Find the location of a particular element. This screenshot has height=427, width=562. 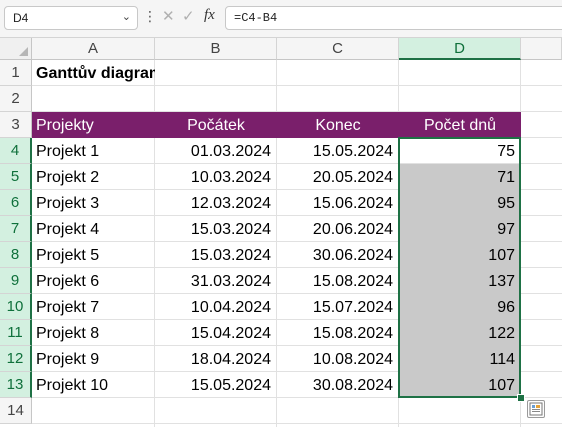

table-cell: Projekt 8 is located at coordinates (93, 333).